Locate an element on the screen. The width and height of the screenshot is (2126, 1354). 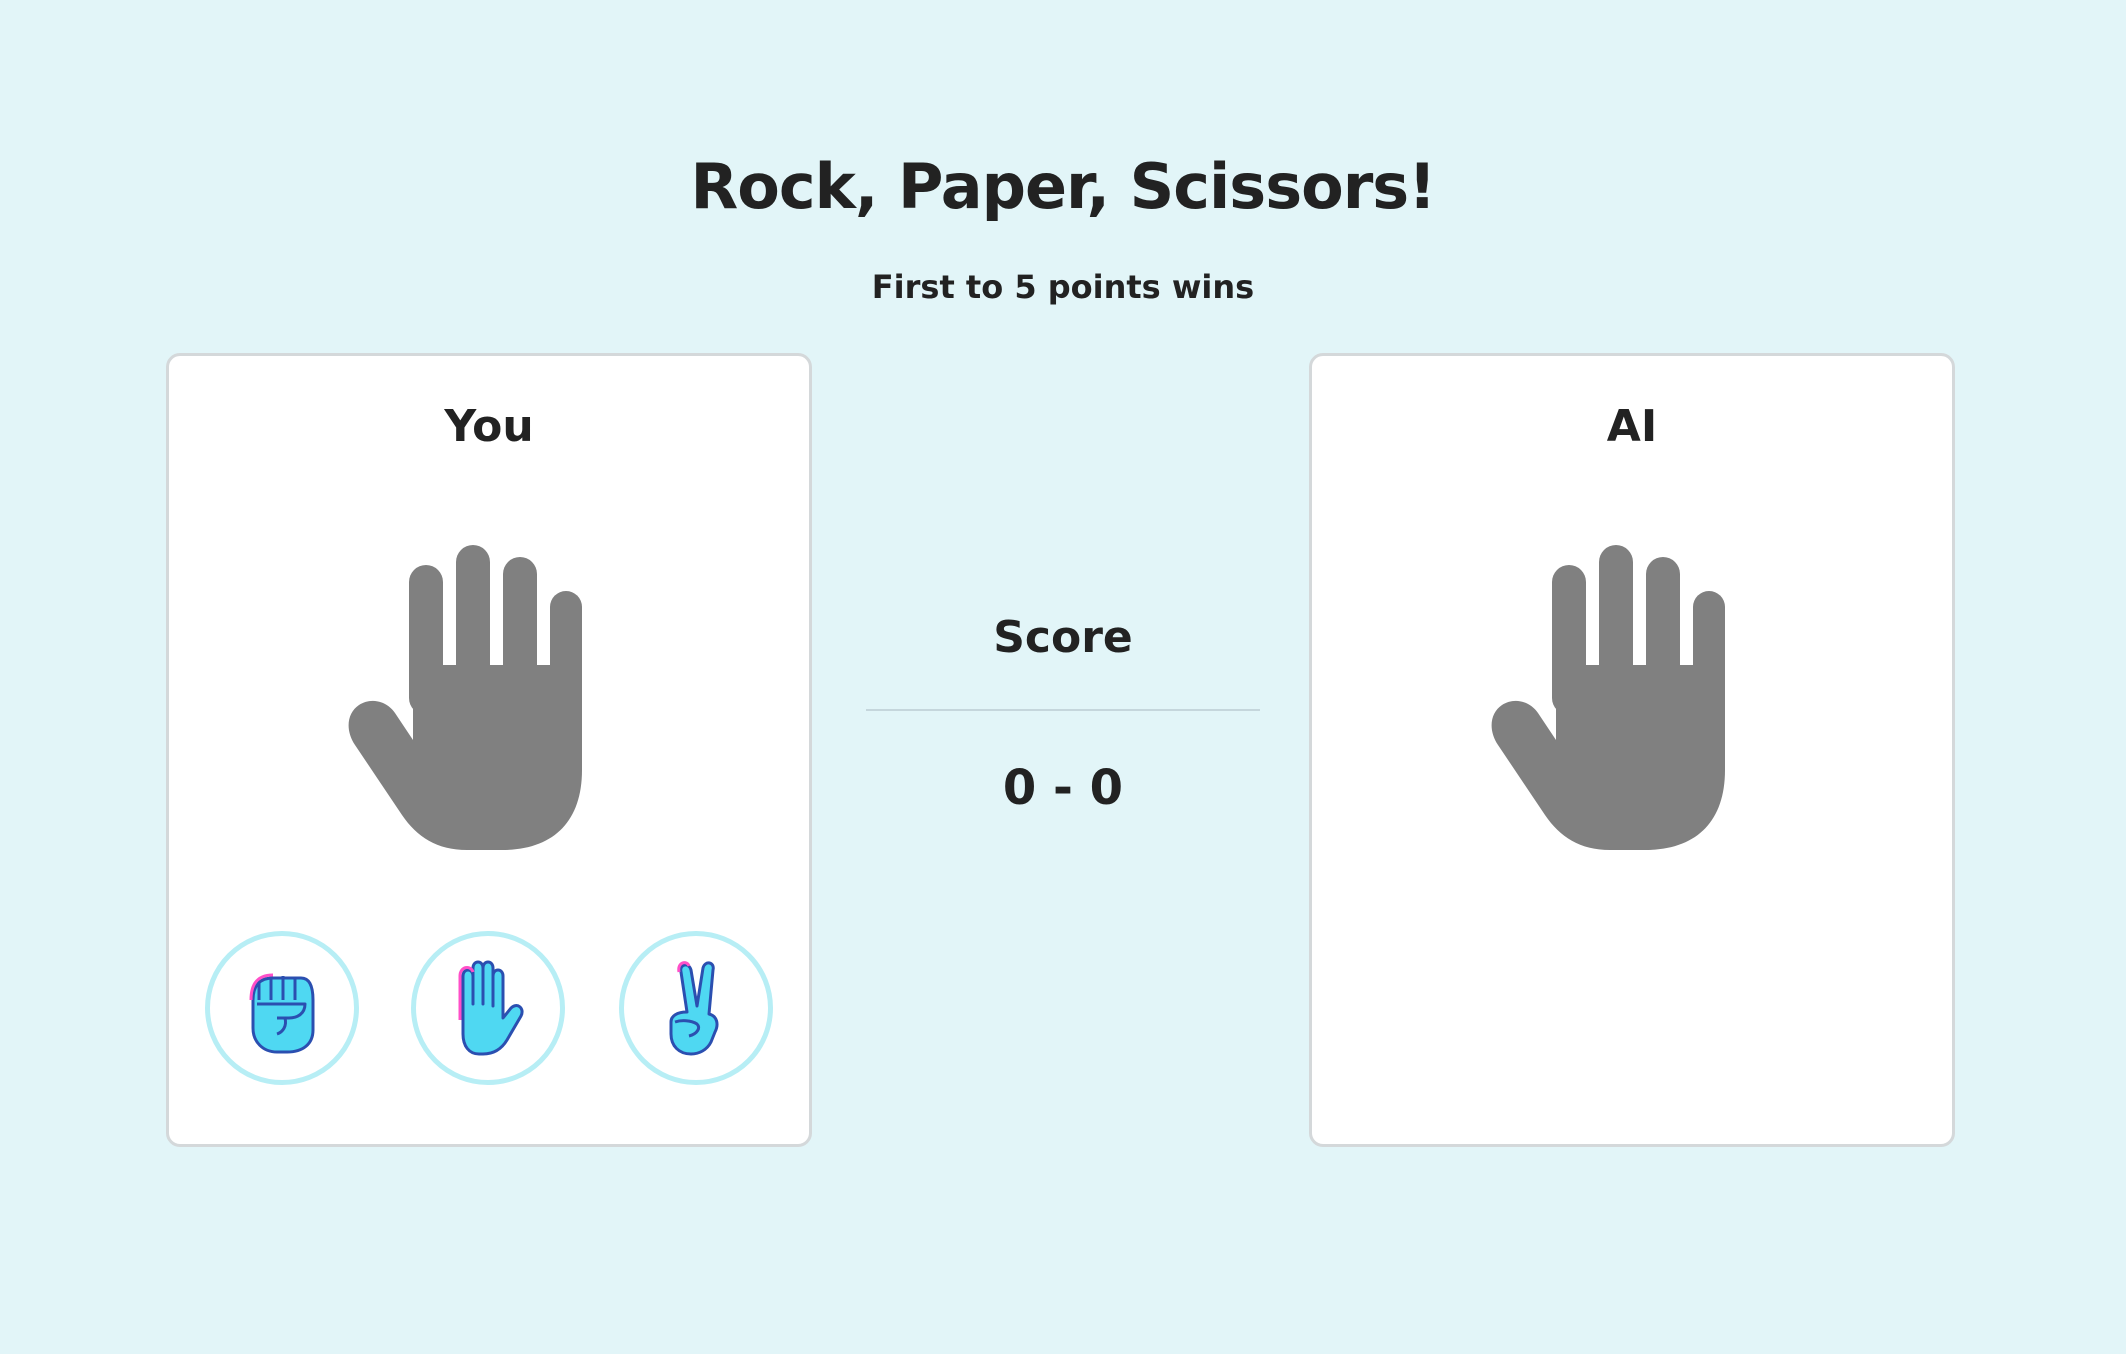
paper-button is located at coordinates (488, 1008).